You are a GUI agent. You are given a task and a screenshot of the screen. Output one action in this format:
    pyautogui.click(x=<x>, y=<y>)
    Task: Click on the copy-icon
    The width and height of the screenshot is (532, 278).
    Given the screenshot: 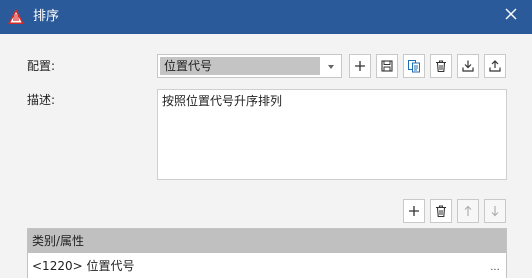 What is the action you would take?
    pyautogui.click(x=414, y=66)
    